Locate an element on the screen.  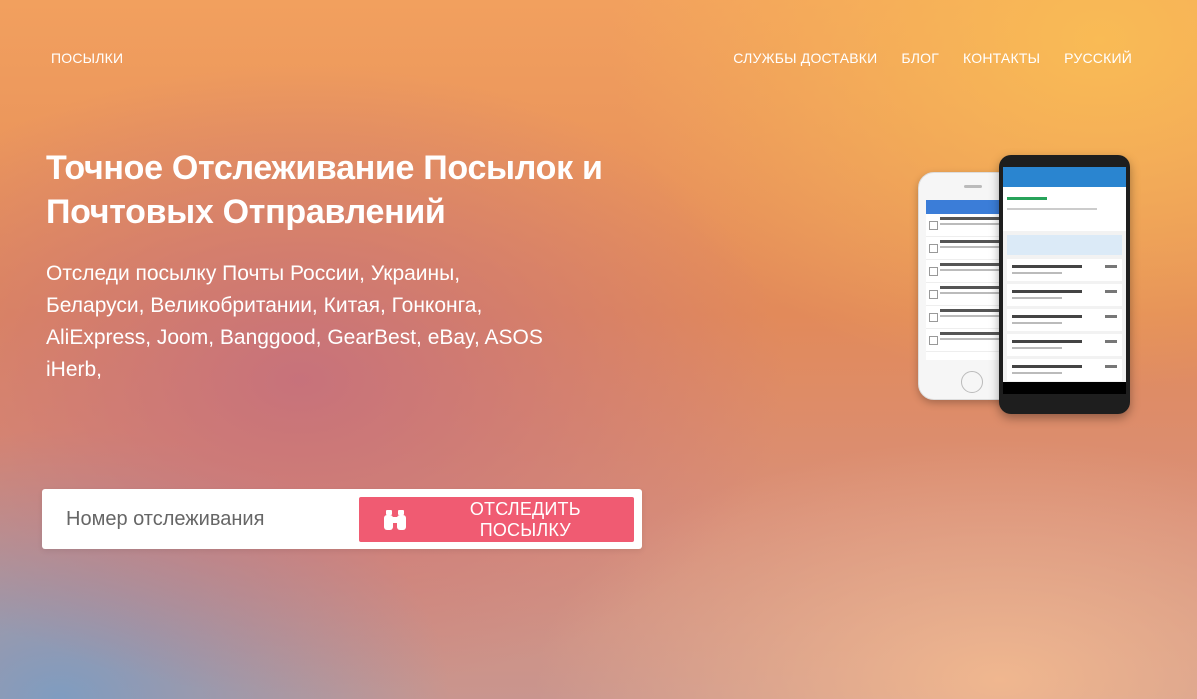
hero-subtitle-line: Отследи посылку Почты России, Украины, is located at coordinates (253, 273).